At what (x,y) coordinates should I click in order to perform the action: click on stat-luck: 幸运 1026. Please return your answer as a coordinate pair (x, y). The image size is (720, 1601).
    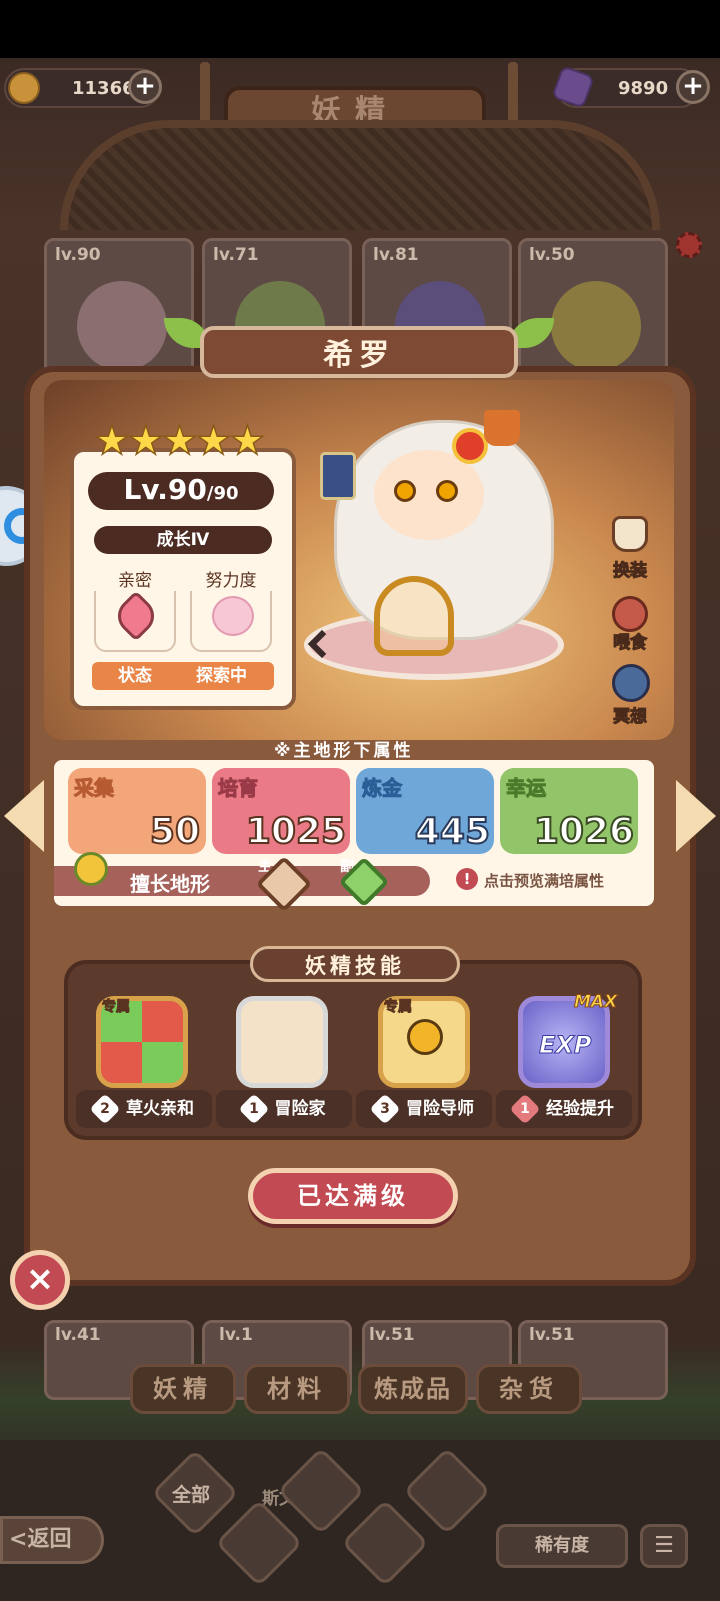
    Looking at the image, I should click on (569, 811).